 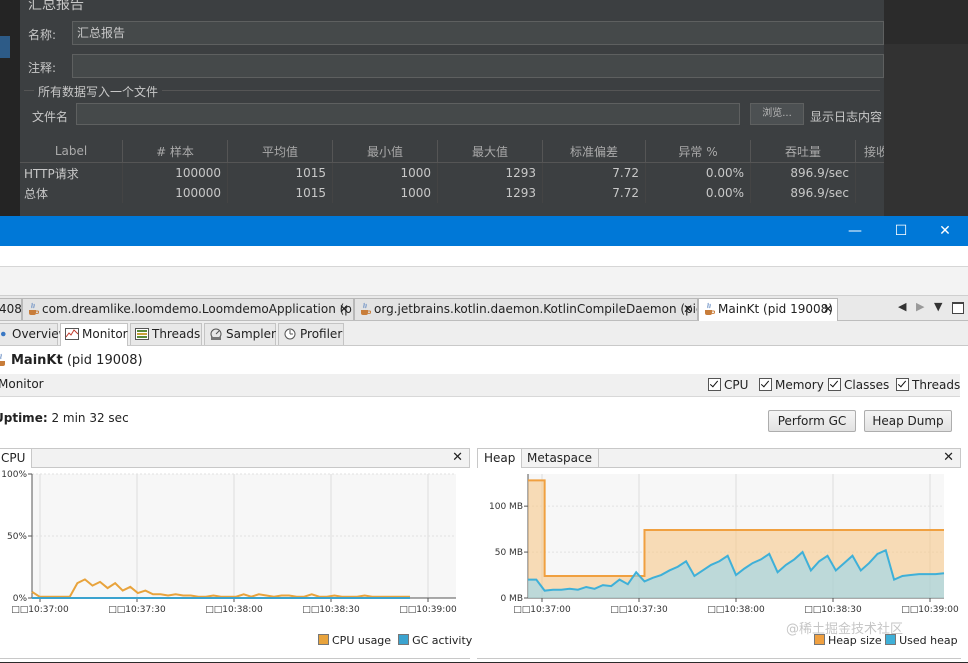 I want to click on tab-sampler: Sampler, so click(x=240, y=334).